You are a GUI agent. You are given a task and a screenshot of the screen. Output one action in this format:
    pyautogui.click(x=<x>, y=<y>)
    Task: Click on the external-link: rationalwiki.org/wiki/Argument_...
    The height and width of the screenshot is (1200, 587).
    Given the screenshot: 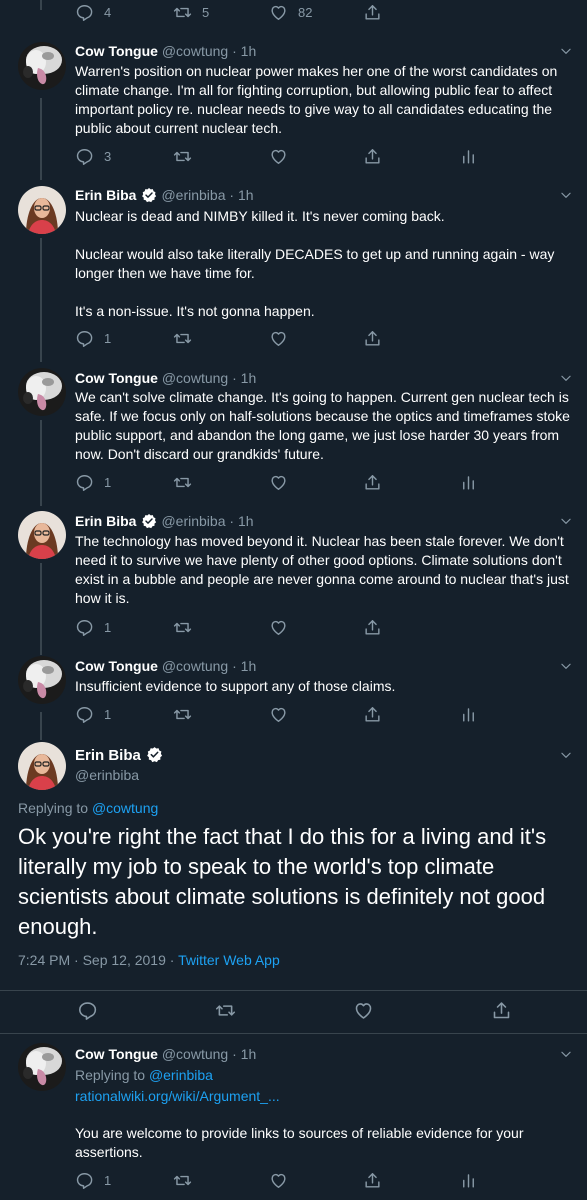 What is the action you would take?
    pyautogui.click(x=177, y=1096)
    